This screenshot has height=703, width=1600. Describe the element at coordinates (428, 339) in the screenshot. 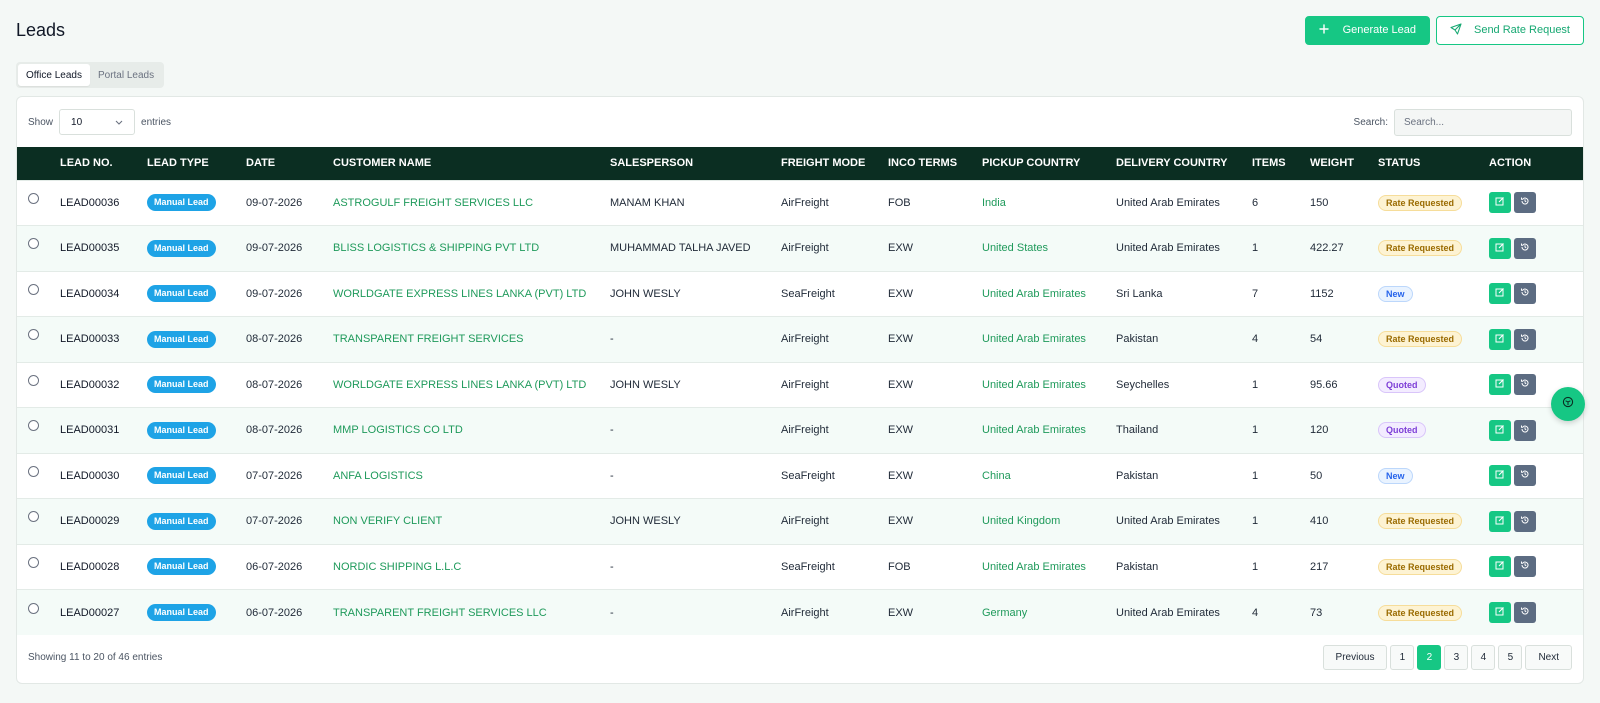

I see `customer-name-link: TRANSPARENT FREIGHT SERVICES` at that location.